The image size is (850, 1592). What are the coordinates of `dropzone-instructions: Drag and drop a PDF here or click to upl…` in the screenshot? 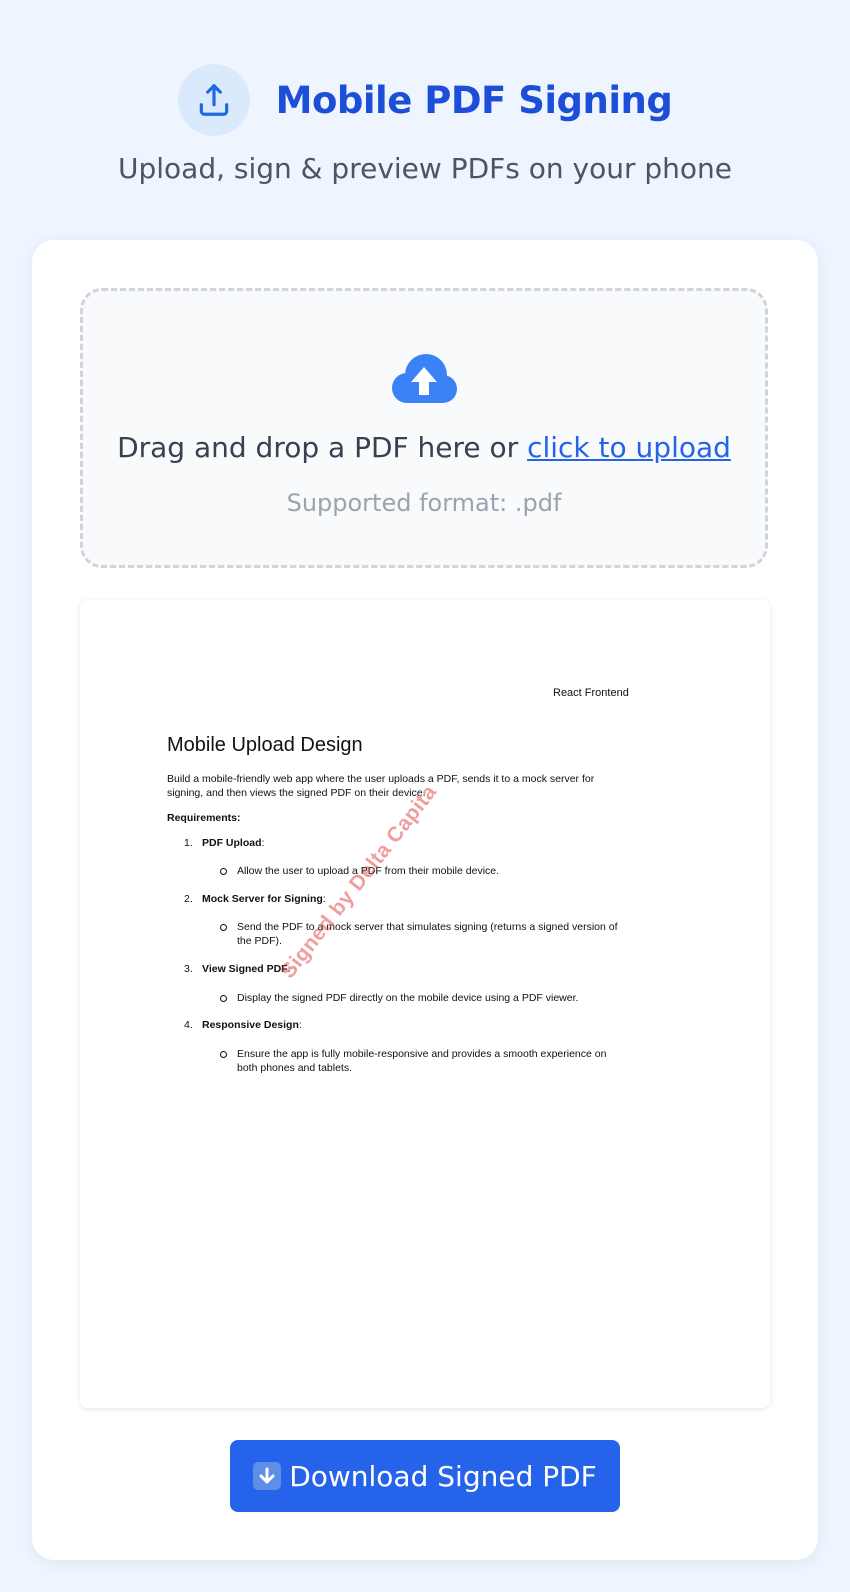 It's located at (424, 447).